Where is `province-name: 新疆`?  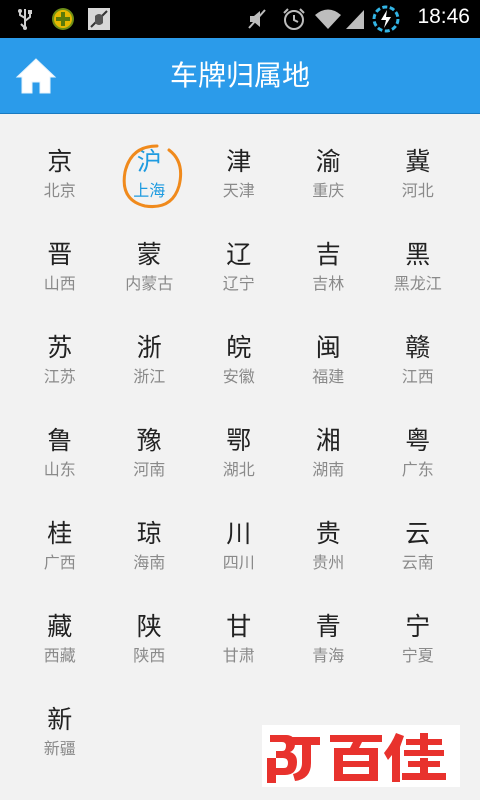
province-name: 新疆 is located at coordinates (59, 748).